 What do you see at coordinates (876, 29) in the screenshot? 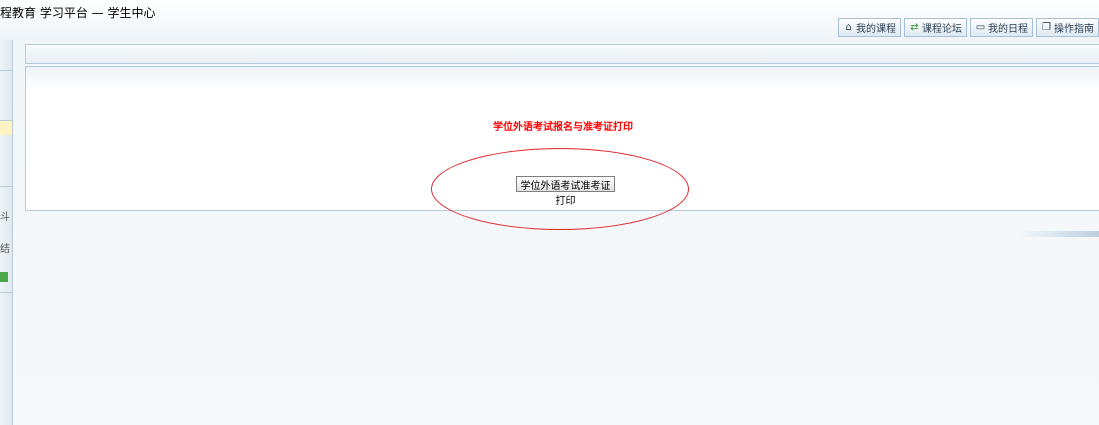
I see `my-courses-label: 我的课程` at bounding box center [876, 29].